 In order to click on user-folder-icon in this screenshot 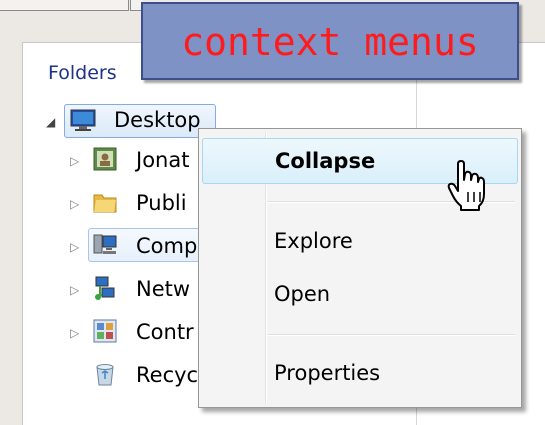, I will do `click(105, 159)`.